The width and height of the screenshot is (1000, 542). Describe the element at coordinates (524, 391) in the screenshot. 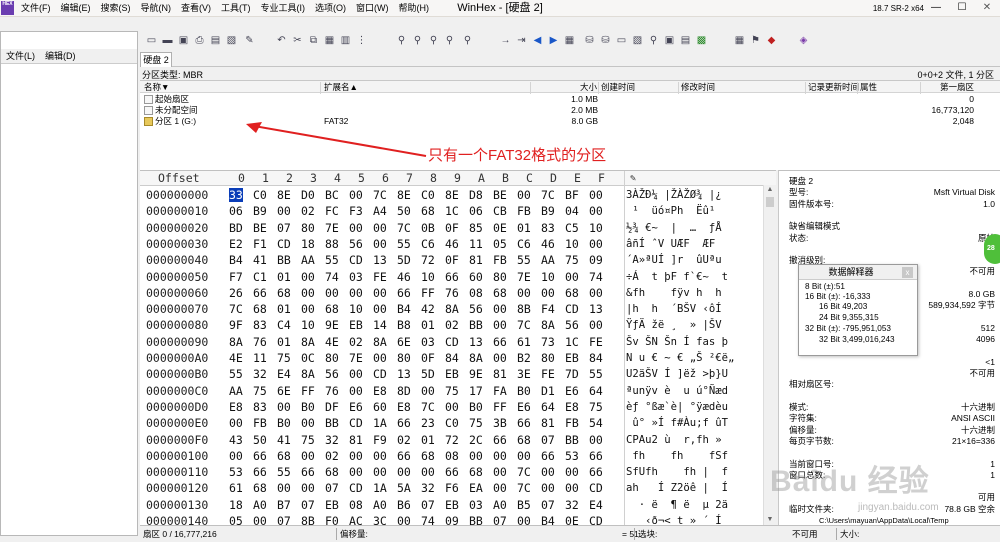

I see `hex-byte: B0` at that location.